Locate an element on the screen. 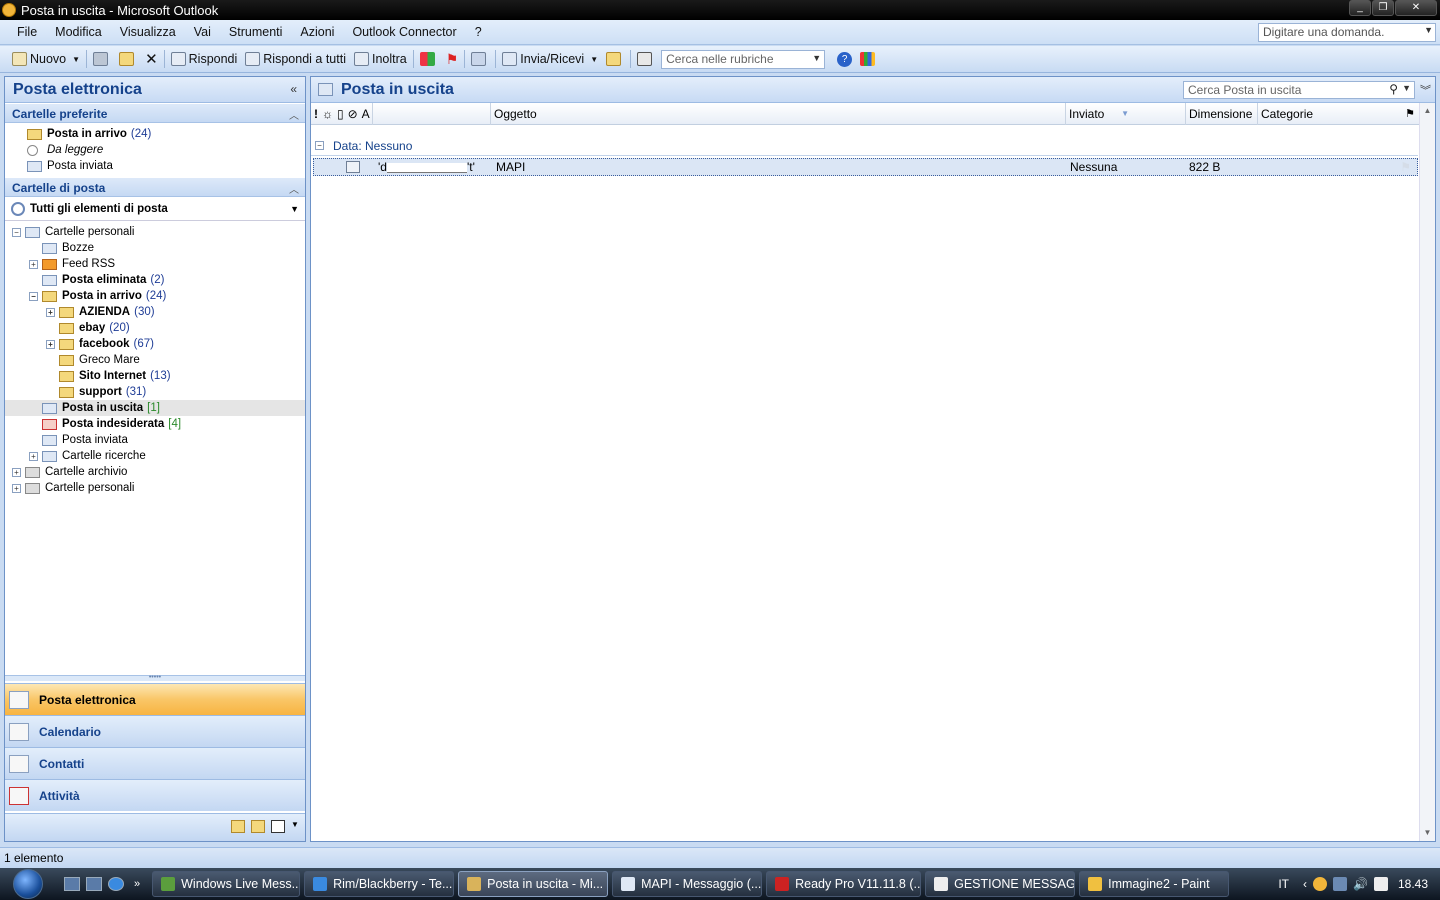 The width and height of the screenshot is (1440, 900). help-button: ? is located at coordinates (844, 59).